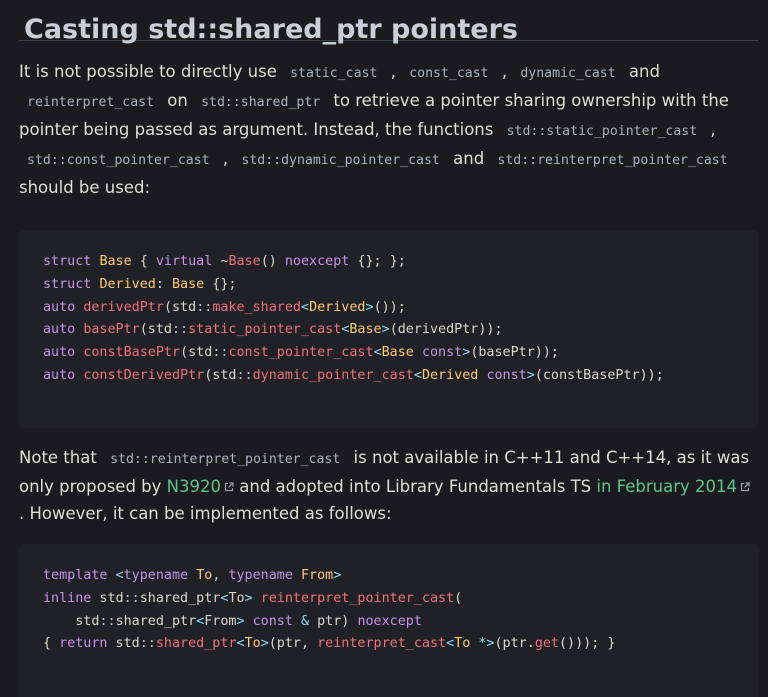 Image resolution: width=768 pixels, height=697 pixels. I want to click on inline-code: reinterpret_cast, so click(91, 102).